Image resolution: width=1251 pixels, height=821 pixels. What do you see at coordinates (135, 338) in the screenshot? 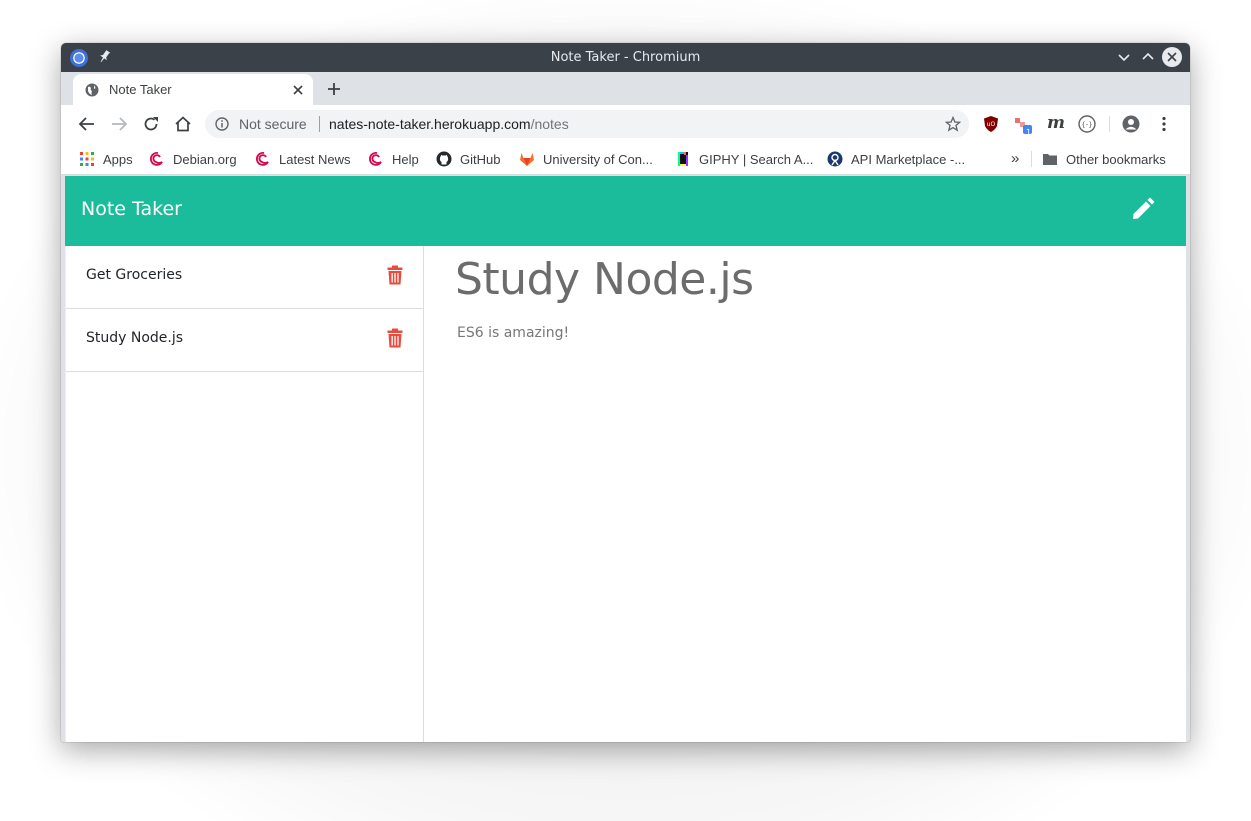
I see `note-title: Study Node.js` at bounding box center [135, 338].